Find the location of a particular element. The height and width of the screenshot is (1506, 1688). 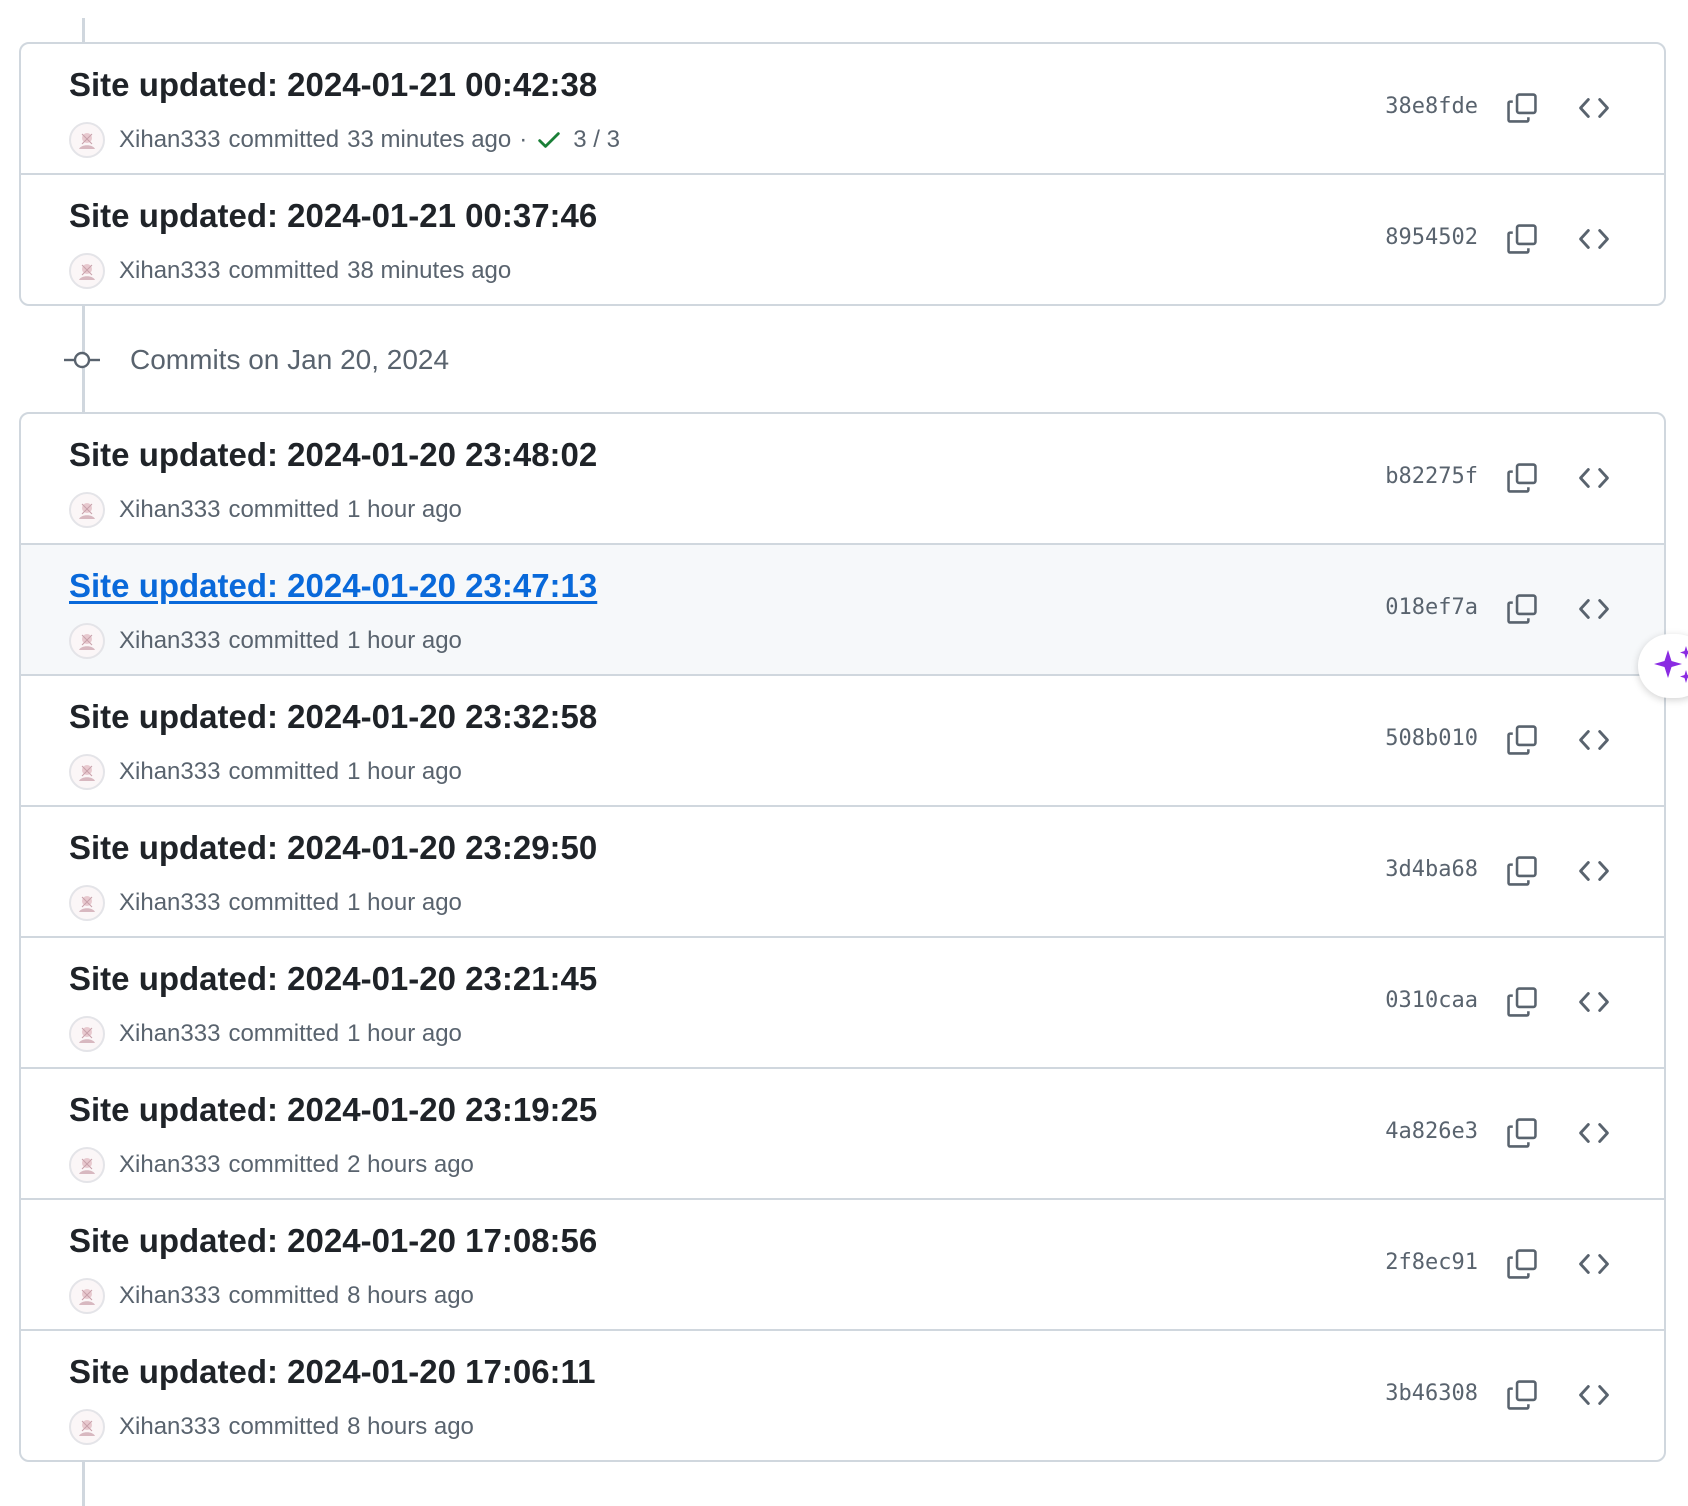

commit-time: 33 minutes ago is located at coordinates (429, 139).